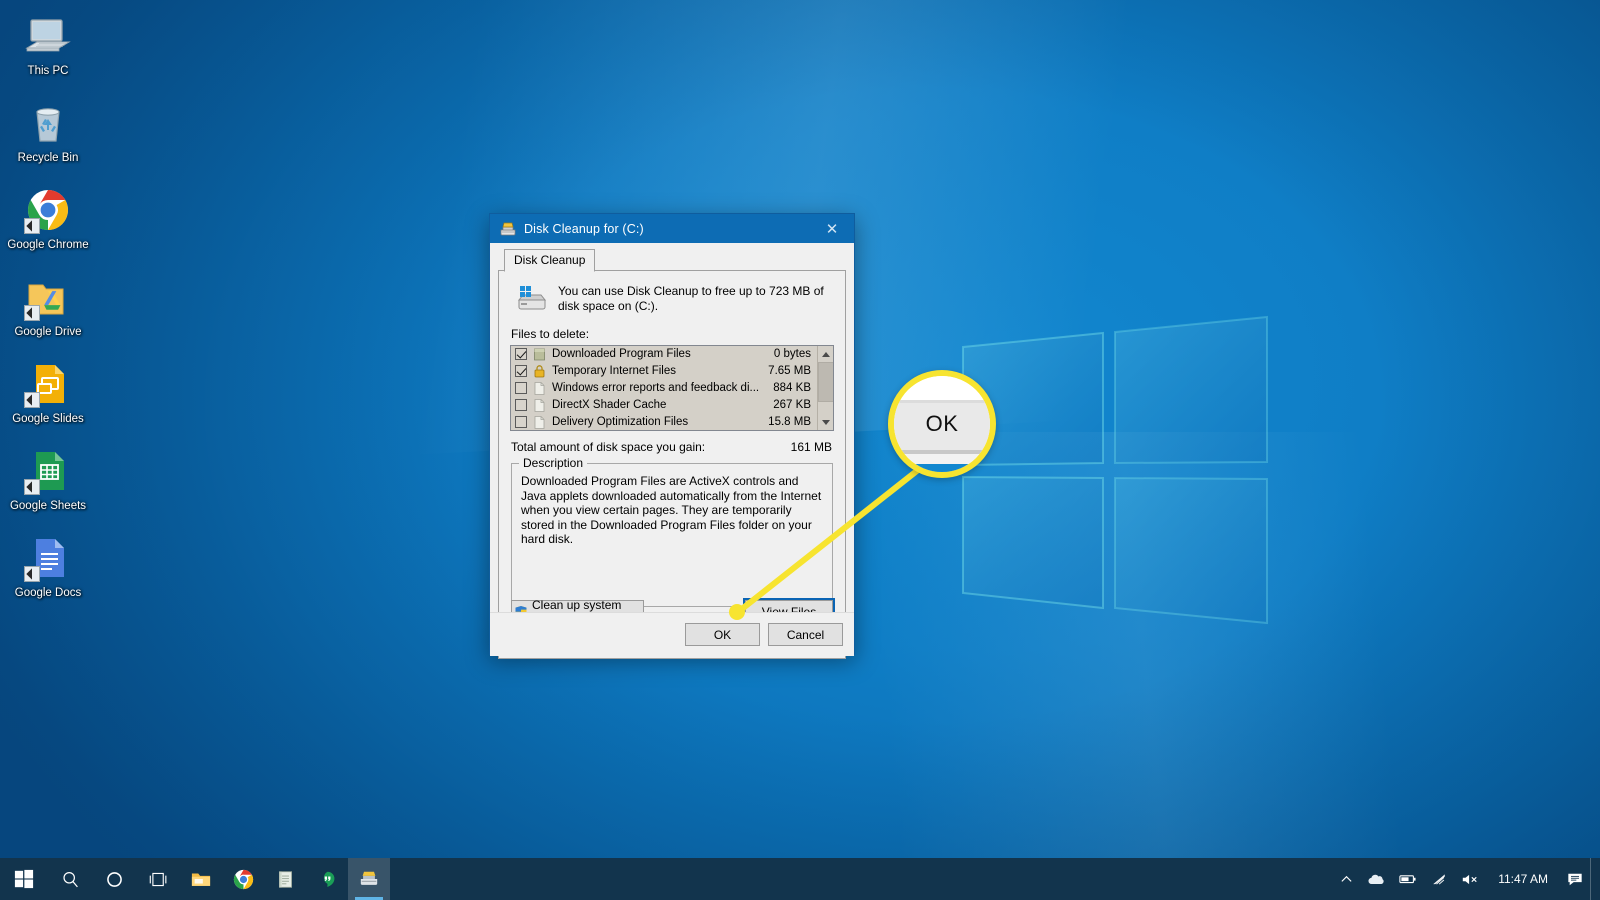 This screenshot has height=900, width=1600. I want to click on dialog-title-text: Disk Cleanup for (C:), so click(584, 228).